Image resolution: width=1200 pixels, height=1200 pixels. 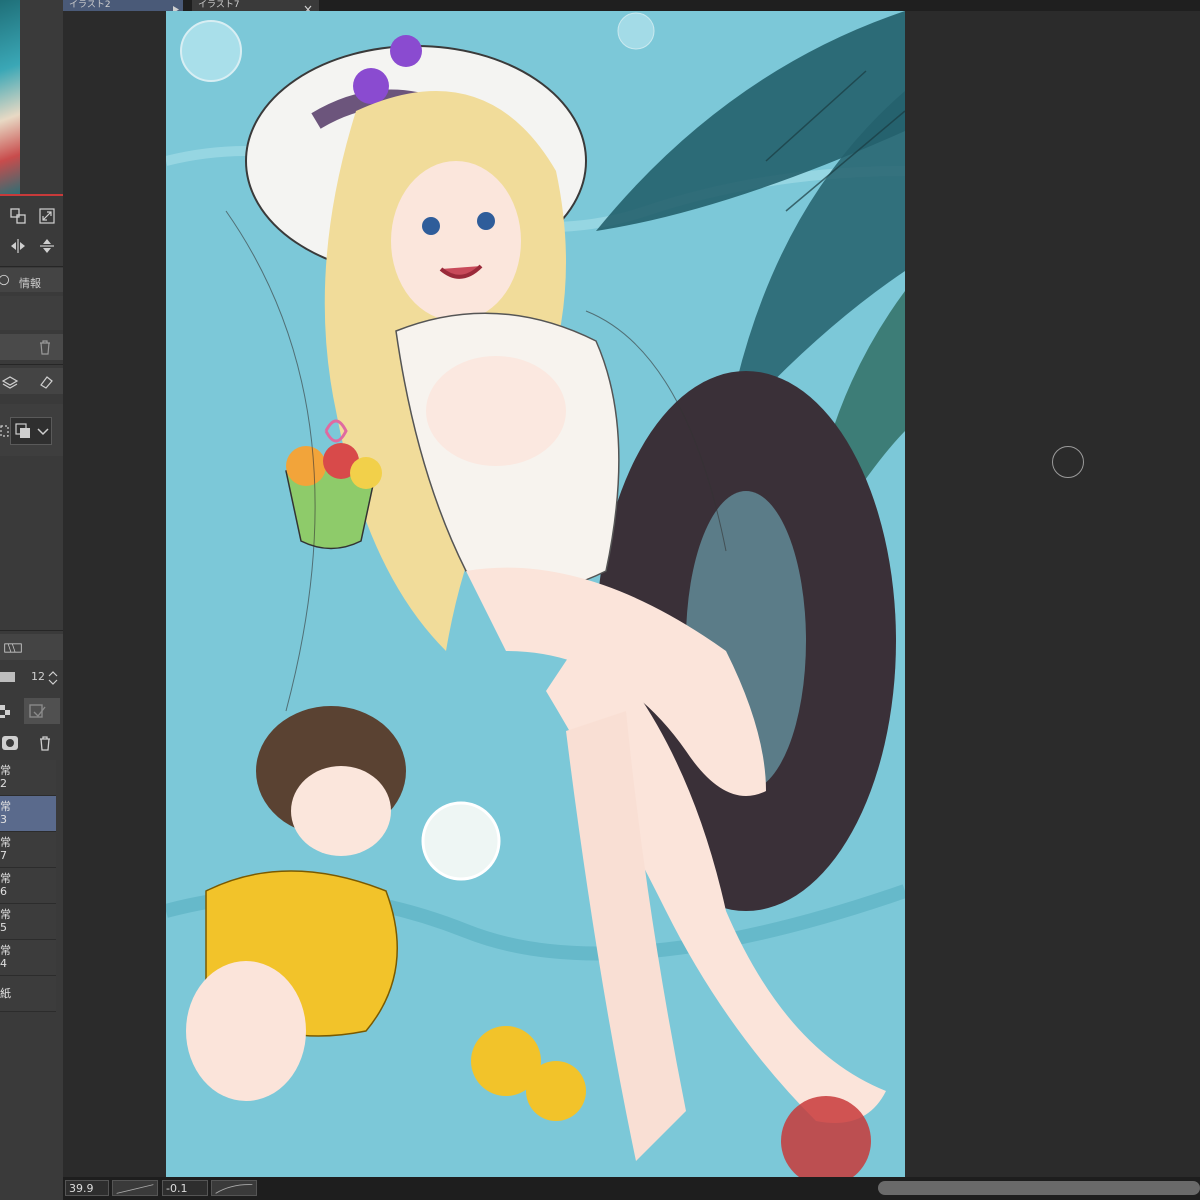 I want to click on fit-icon, so click(x=47, y=216).